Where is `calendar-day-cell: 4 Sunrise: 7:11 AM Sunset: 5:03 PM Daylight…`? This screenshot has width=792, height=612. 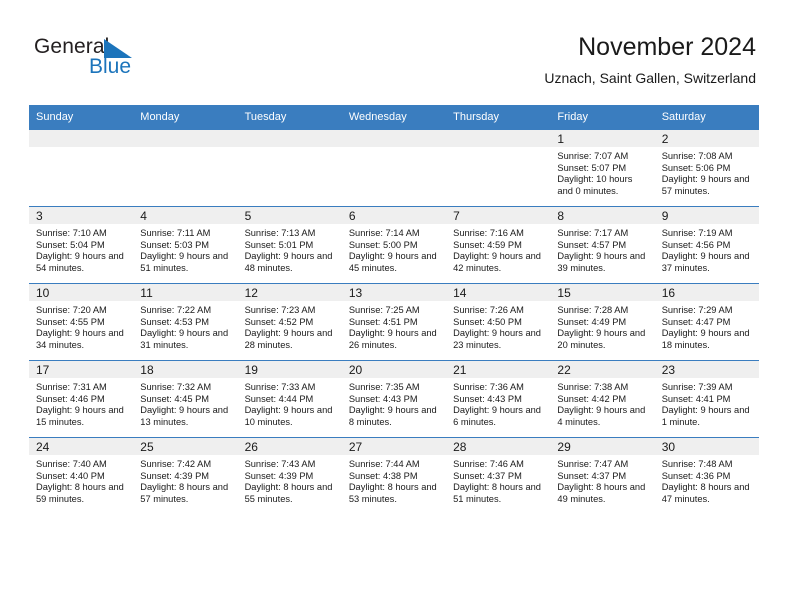 calendar-day-cell: 4 Sunrise: 7:11 AM Sunset: 5:03 PM Daylight… is located at coordinates (185, 245).